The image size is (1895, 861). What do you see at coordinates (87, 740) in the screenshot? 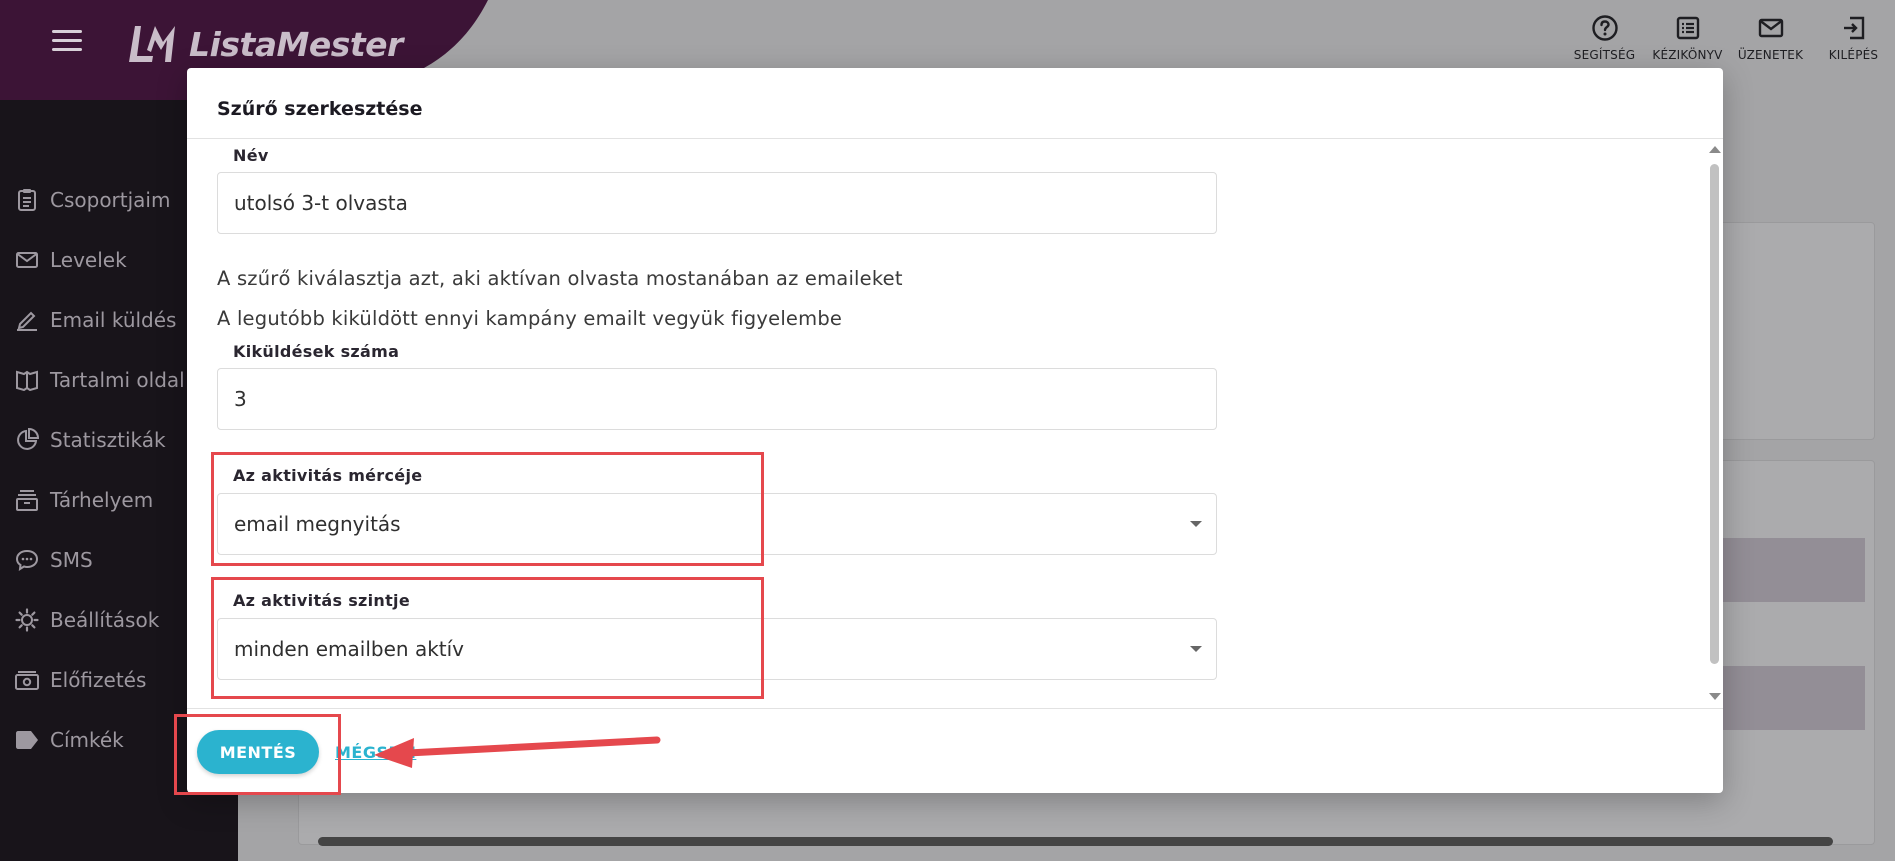
I see `sidebar-item-label: Címkék` at bounding box center [87, 740].